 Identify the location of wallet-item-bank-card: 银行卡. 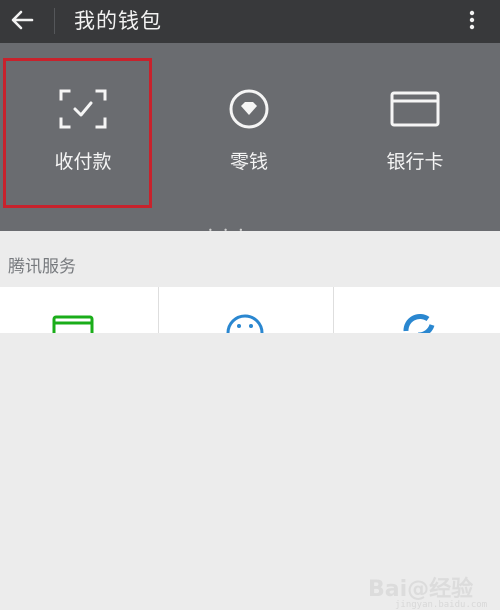
(415, 137).